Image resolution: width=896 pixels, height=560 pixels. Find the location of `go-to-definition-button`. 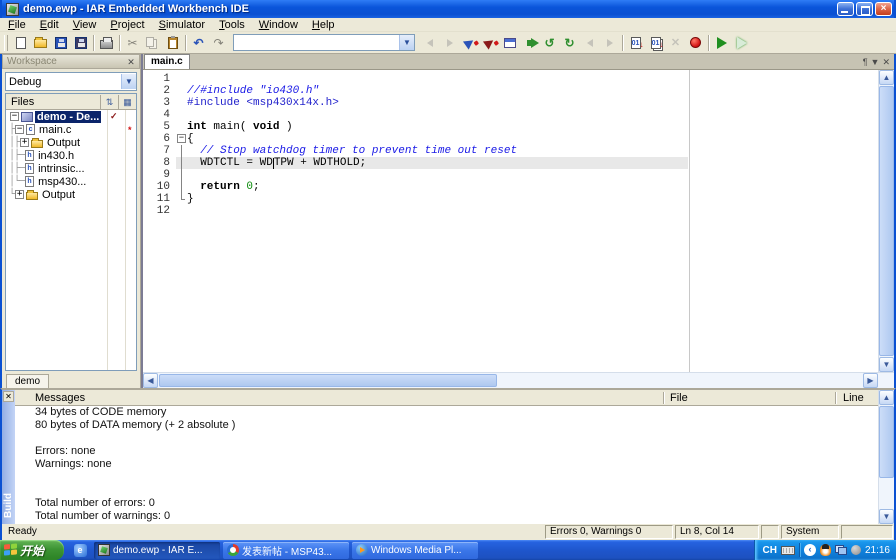

go-to-definition-button is located at coordinates (529, 43).